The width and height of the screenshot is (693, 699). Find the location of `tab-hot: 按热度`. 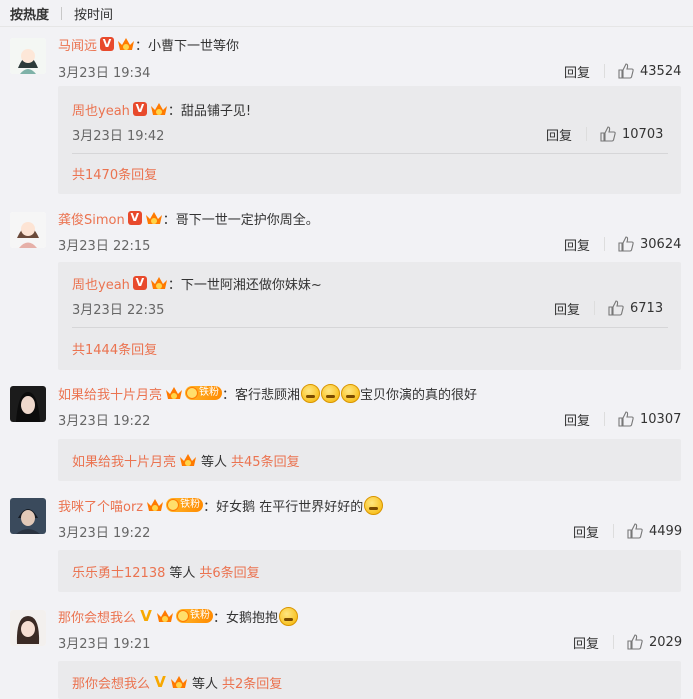

tab-hot: 按热度 is located at coordinates (29, 13).